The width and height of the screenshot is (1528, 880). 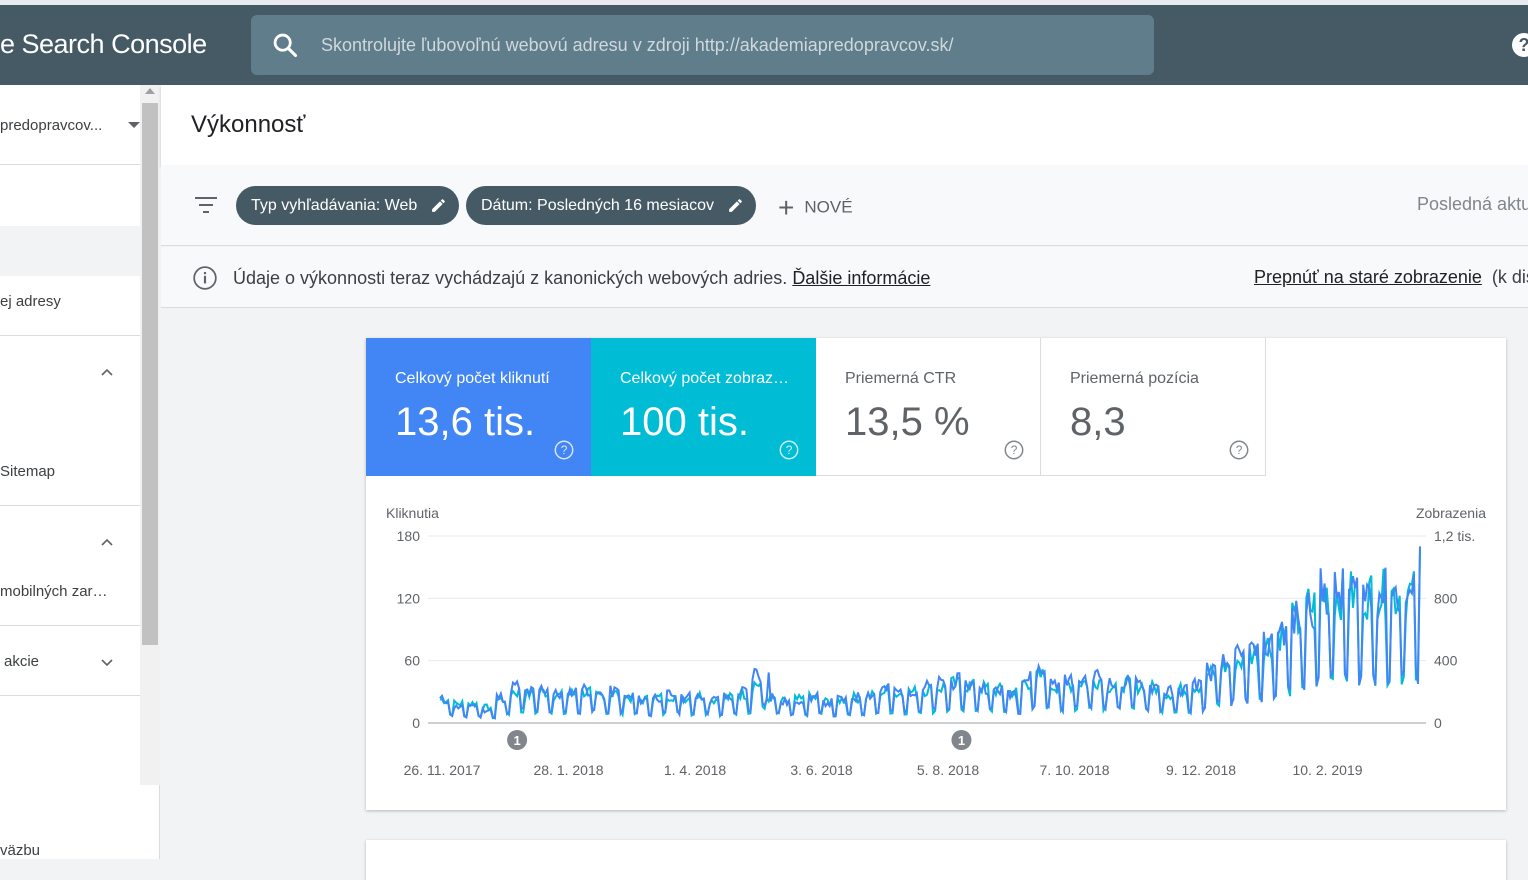 I want to click on page-title: Výkonnosť, so click(x=248, y=124).